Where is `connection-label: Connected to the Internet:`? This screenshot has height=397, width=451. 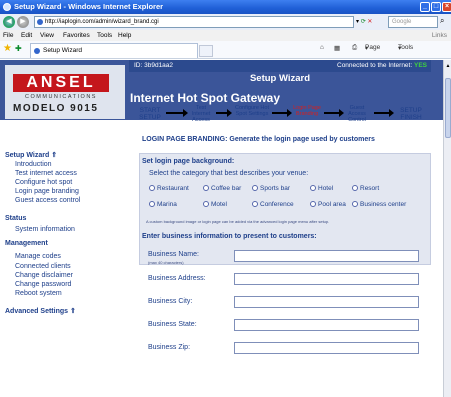 connection-label: Connected to the Internet: is located at coordinates (375, 65).